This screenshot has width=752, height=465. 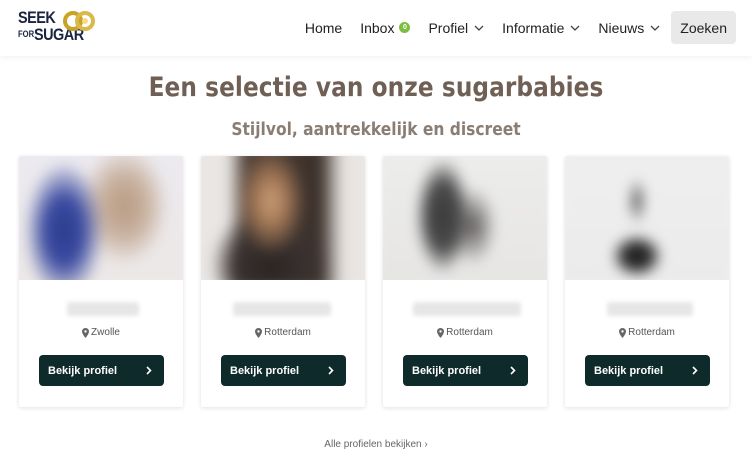 I want to click on nav-informatie: Informatie, so click(x=541, y=27).